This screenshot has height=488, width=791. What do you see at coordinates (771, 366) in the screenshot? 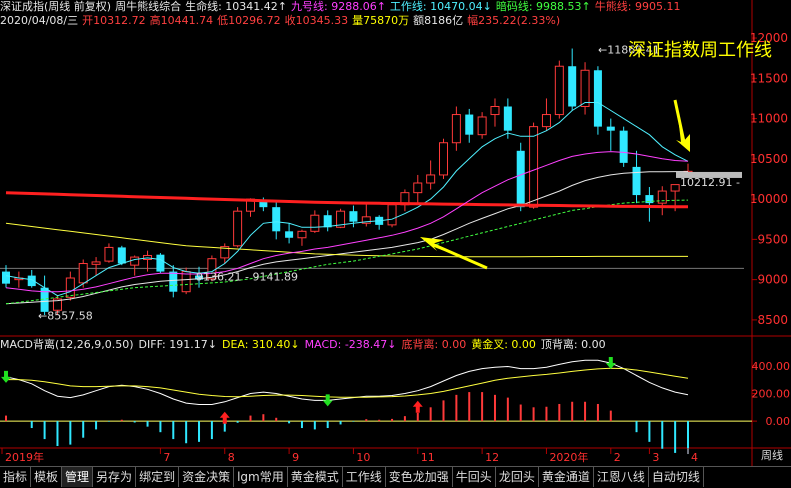
I see `macd-tick-label: 400.00` at bounding box center [771, 366].